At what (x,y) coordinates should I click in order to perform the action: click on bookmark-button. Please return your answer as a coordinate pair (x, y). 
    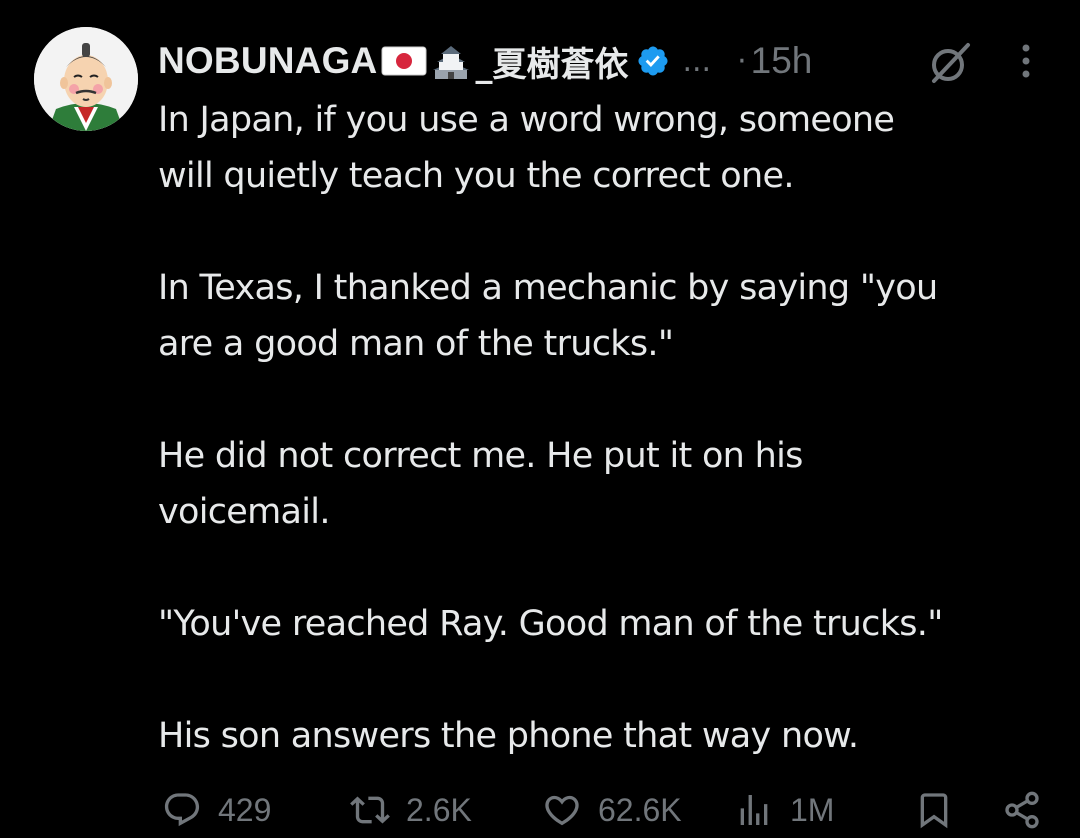
    Looking at the image, I should click on (934, 810).